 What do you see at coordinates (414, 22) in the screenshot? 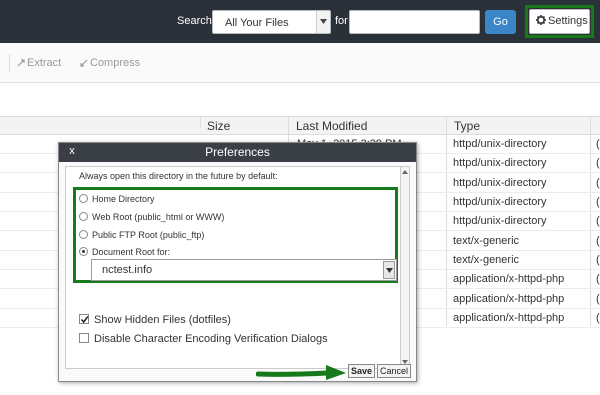
I see `search-input` at bounding box center [414, 22].